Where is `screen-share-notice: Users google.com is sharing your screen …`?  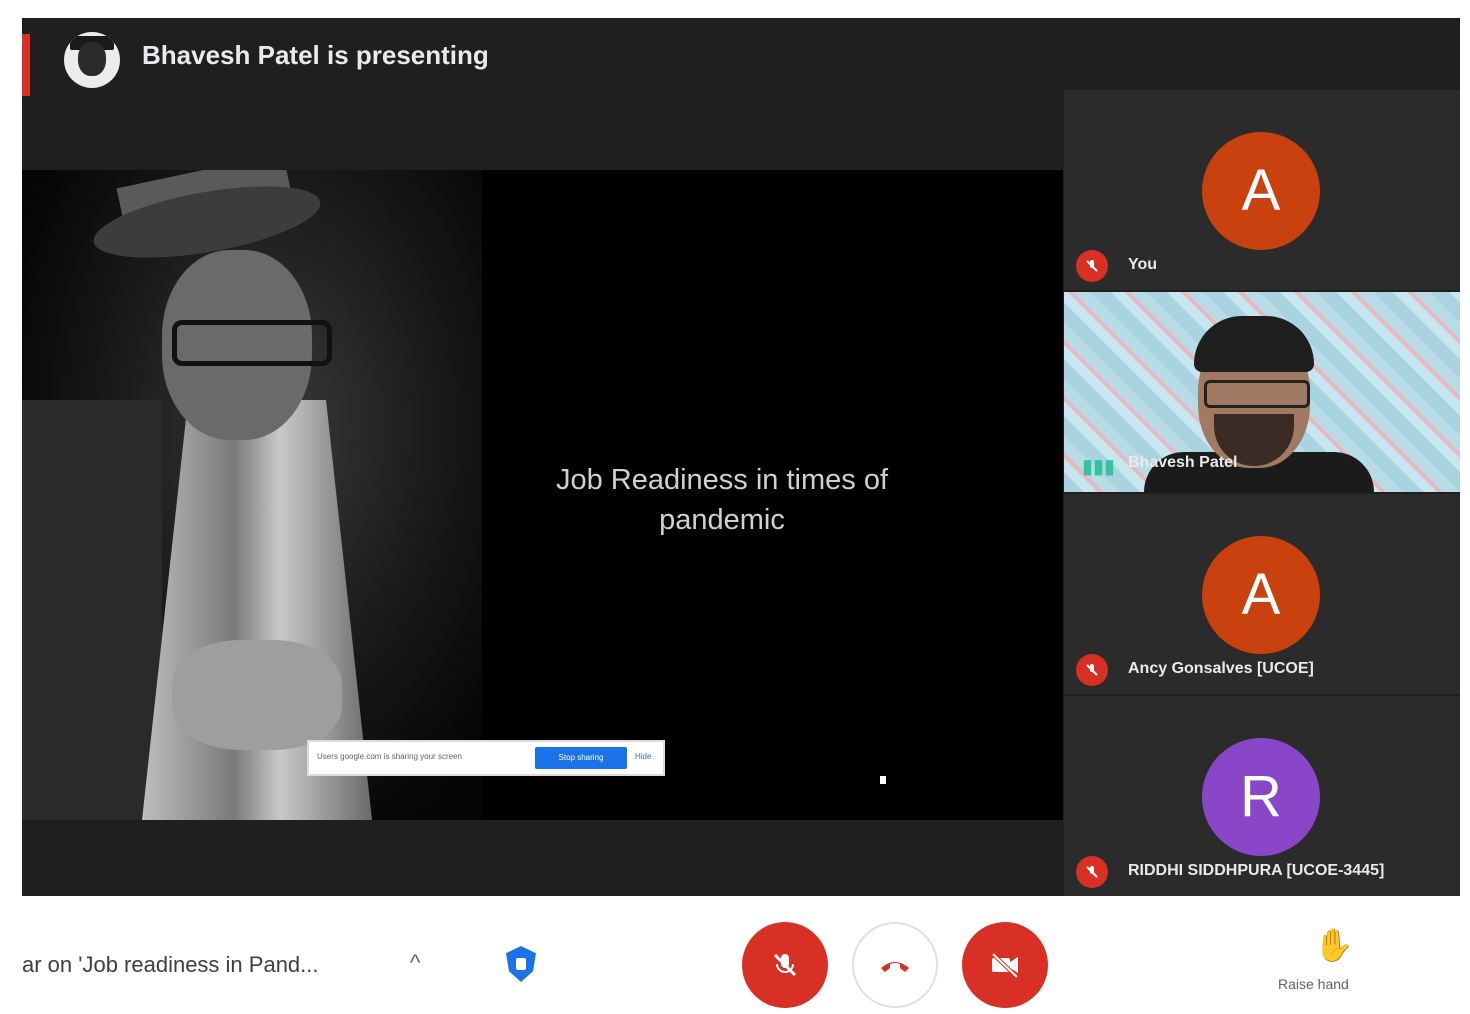
screen-share-notice: Users google.com is sharing your screen … is located at coordinates (486, 758).